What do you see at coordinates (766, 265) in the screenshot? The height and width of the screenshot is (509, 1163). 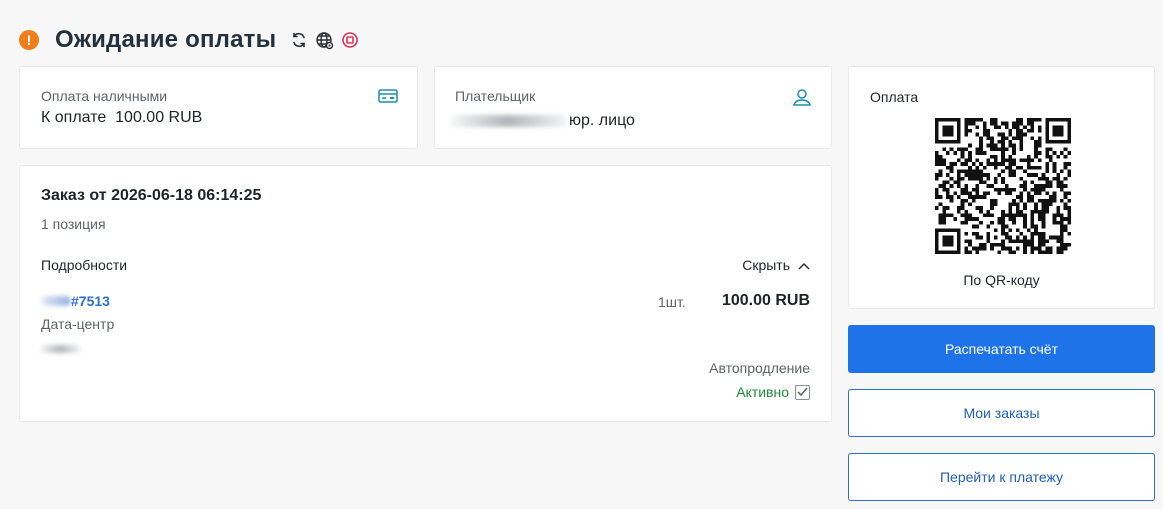 I see `hide-details-label: Скрыть` at bounding box center [766, 265].